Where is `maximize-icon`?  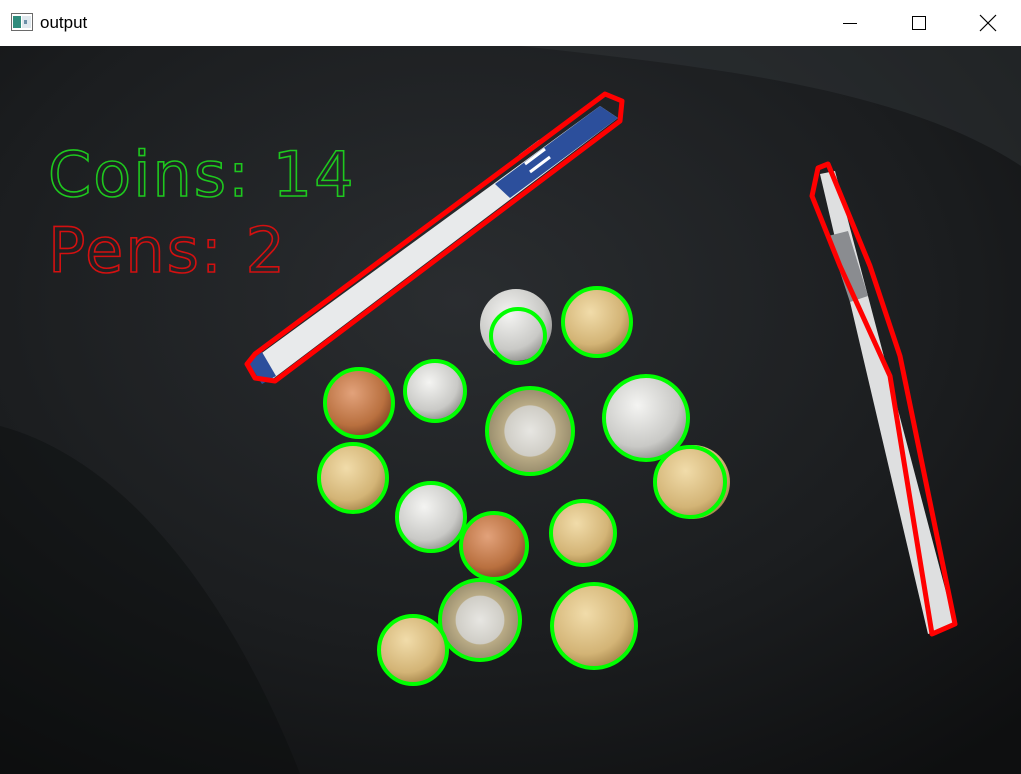 maximize-icon is located at coordinates (919, 23).